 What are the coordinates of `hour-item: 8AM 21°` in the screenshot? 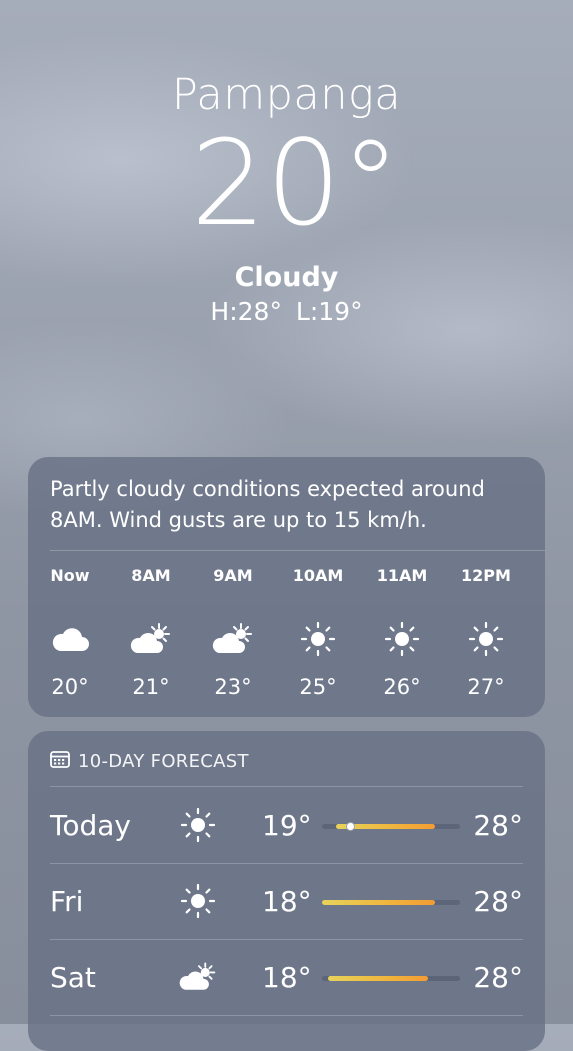 It's located at (151, 632).